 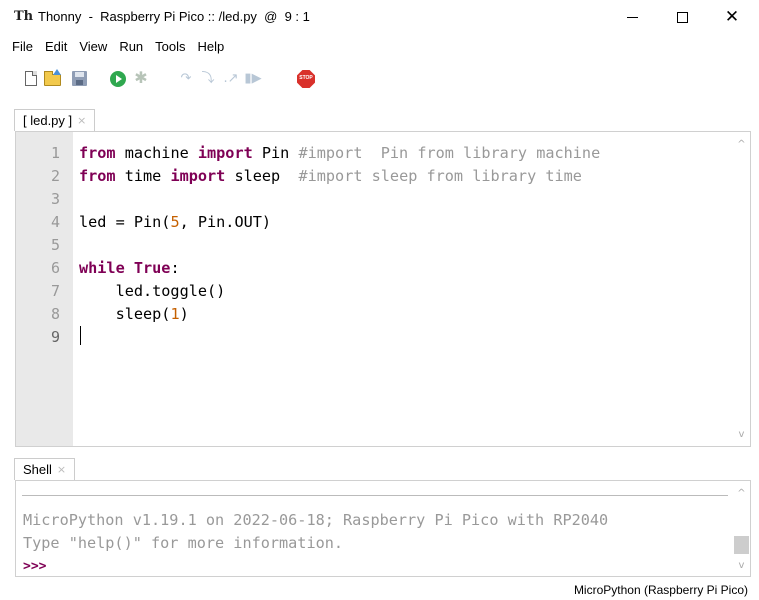 What do you see at coordinates (55, 337) in the screenshot?
I see `line-number: 9` at bounding box center [55, 337].